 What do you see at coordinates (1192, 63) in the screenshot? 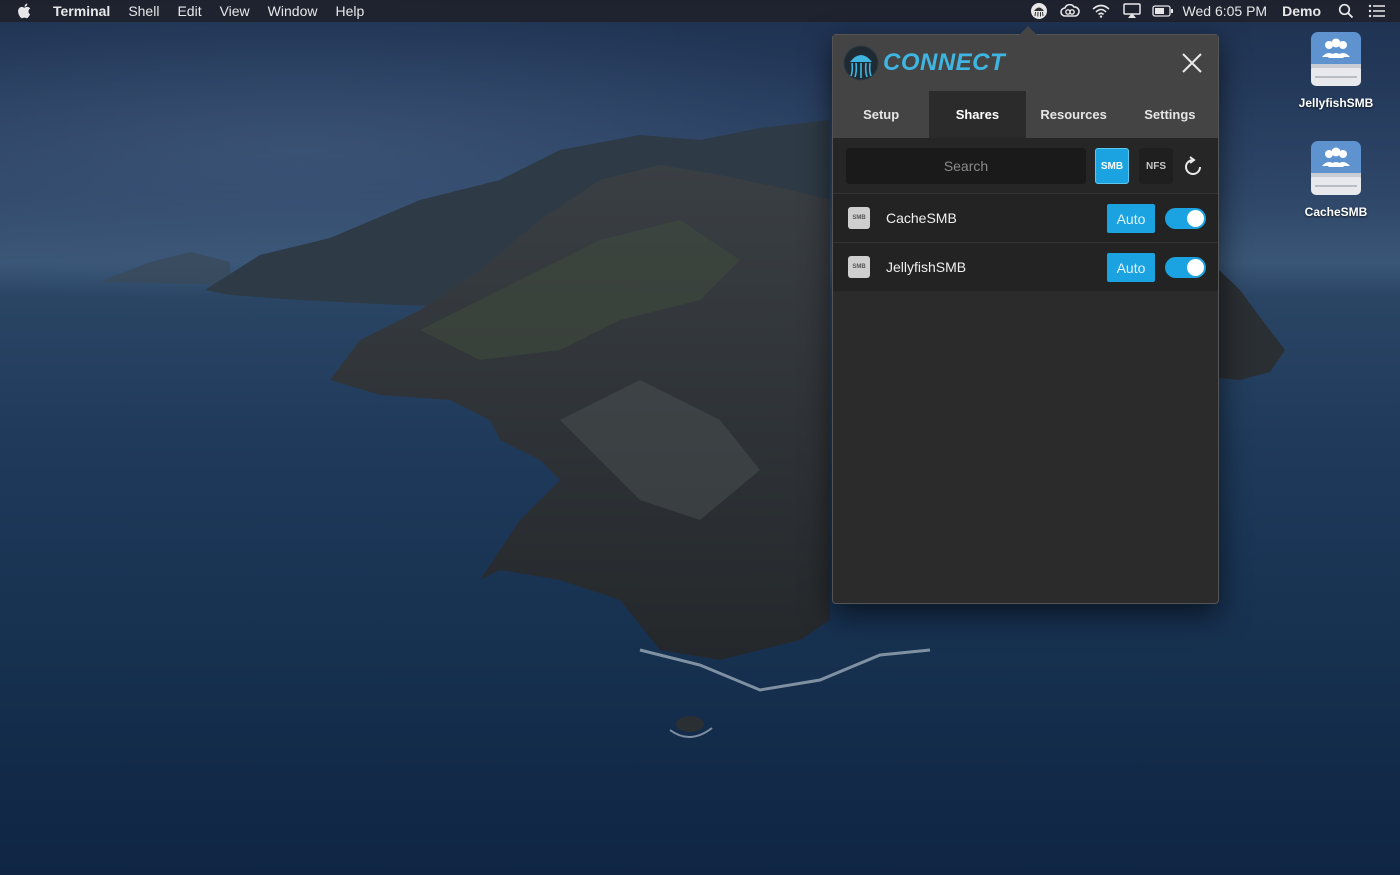
I see `close-icon` at bounding box center [1192, 63].